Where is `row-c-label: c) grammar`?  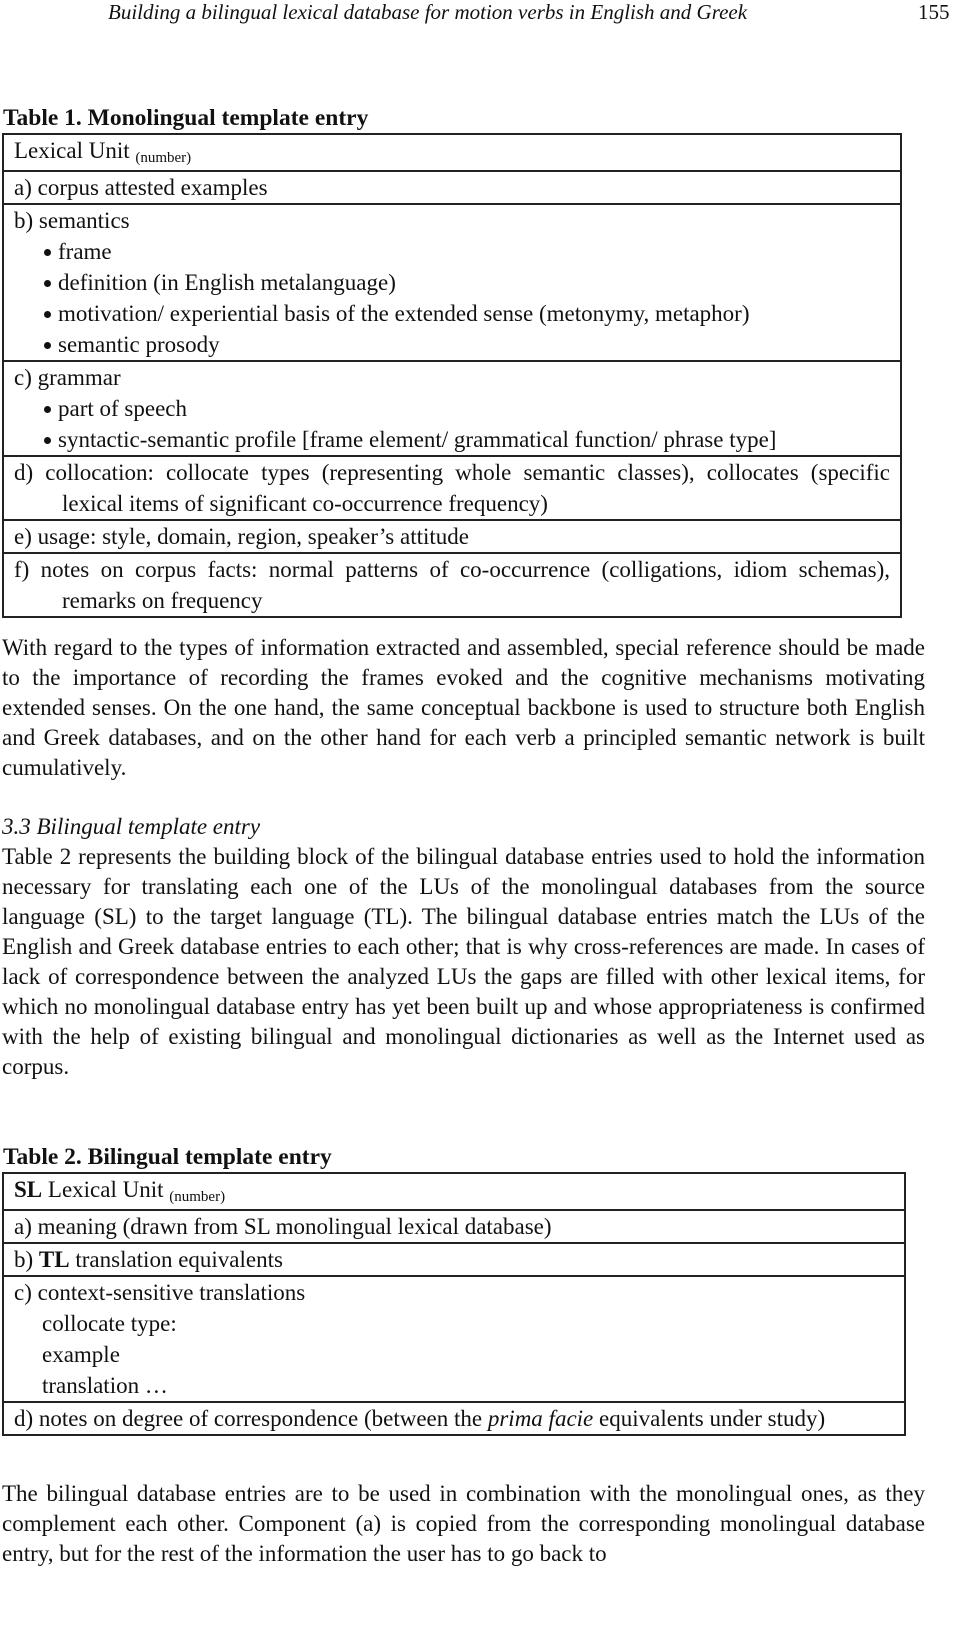 row-c-label: c) grammar is located at coordinates (67, 377).